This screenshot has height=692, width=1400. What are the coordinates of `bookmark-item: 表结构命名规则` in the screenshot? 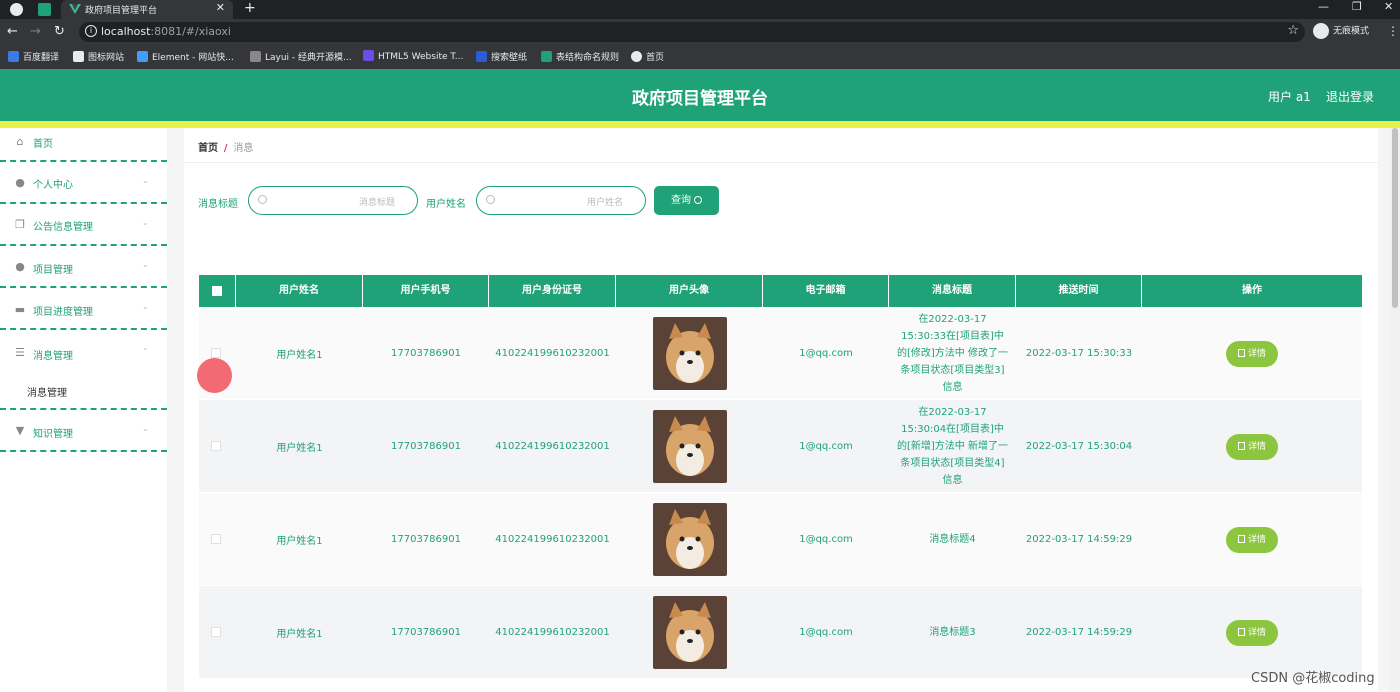 It's located at (580, 56).